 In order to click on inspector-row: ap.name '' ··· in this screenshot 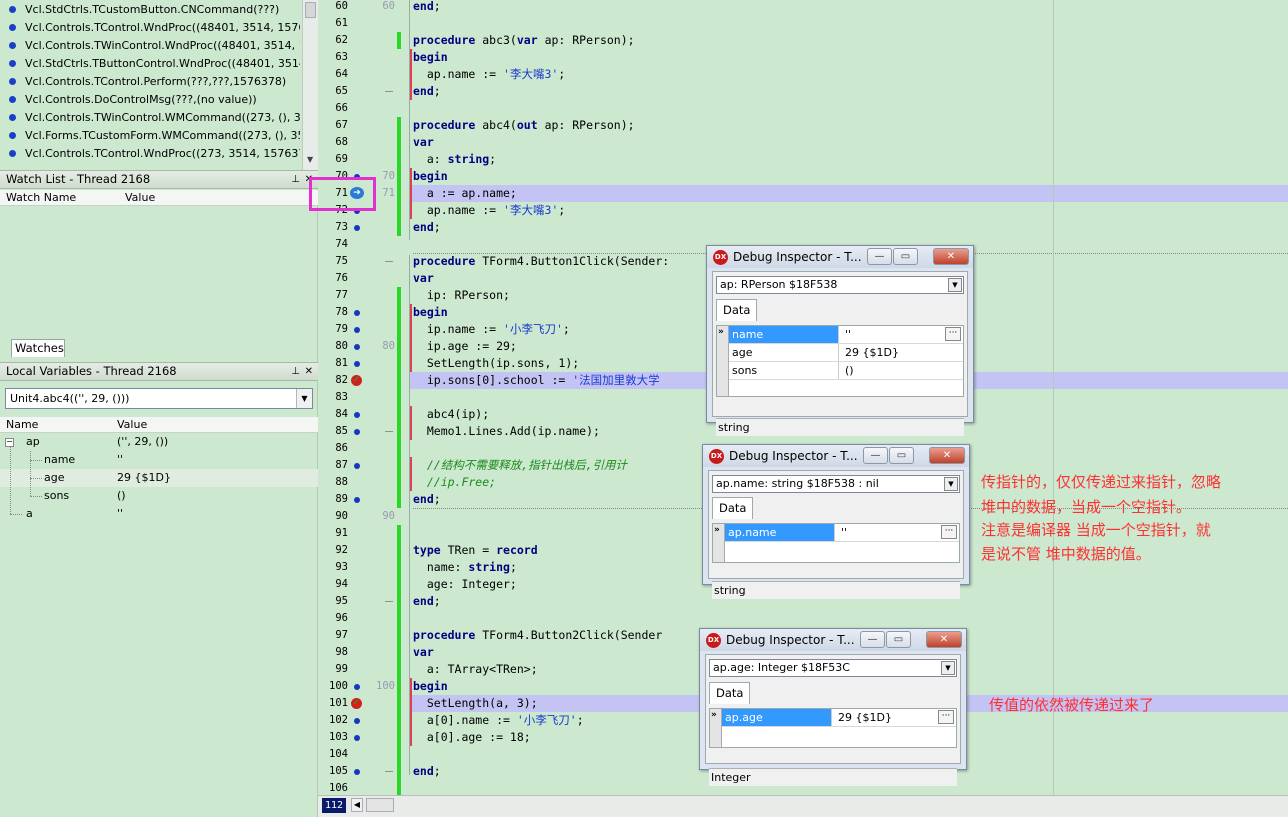, I will do `click(842, 533)`.